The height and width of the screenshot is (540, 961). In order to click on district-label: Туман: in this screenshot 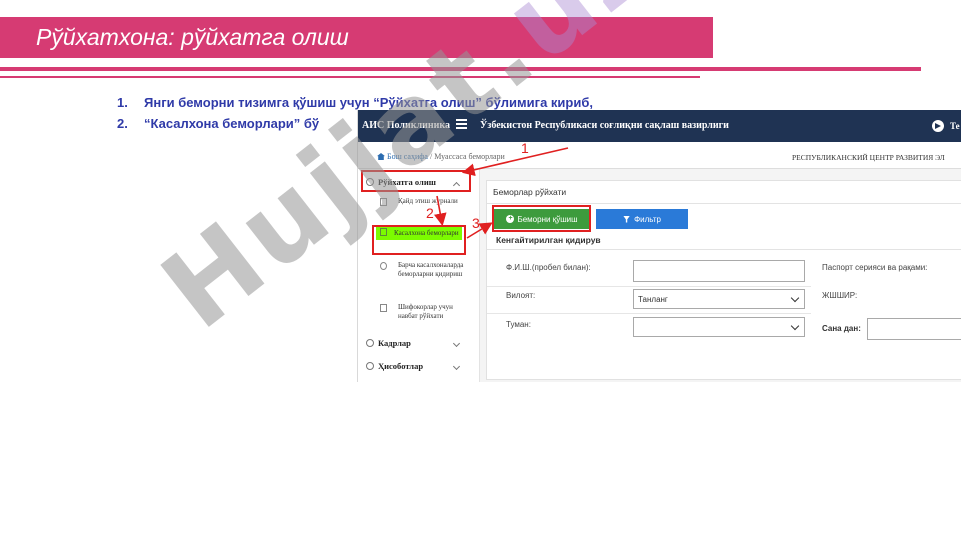, I will do `click(518, 324)`.